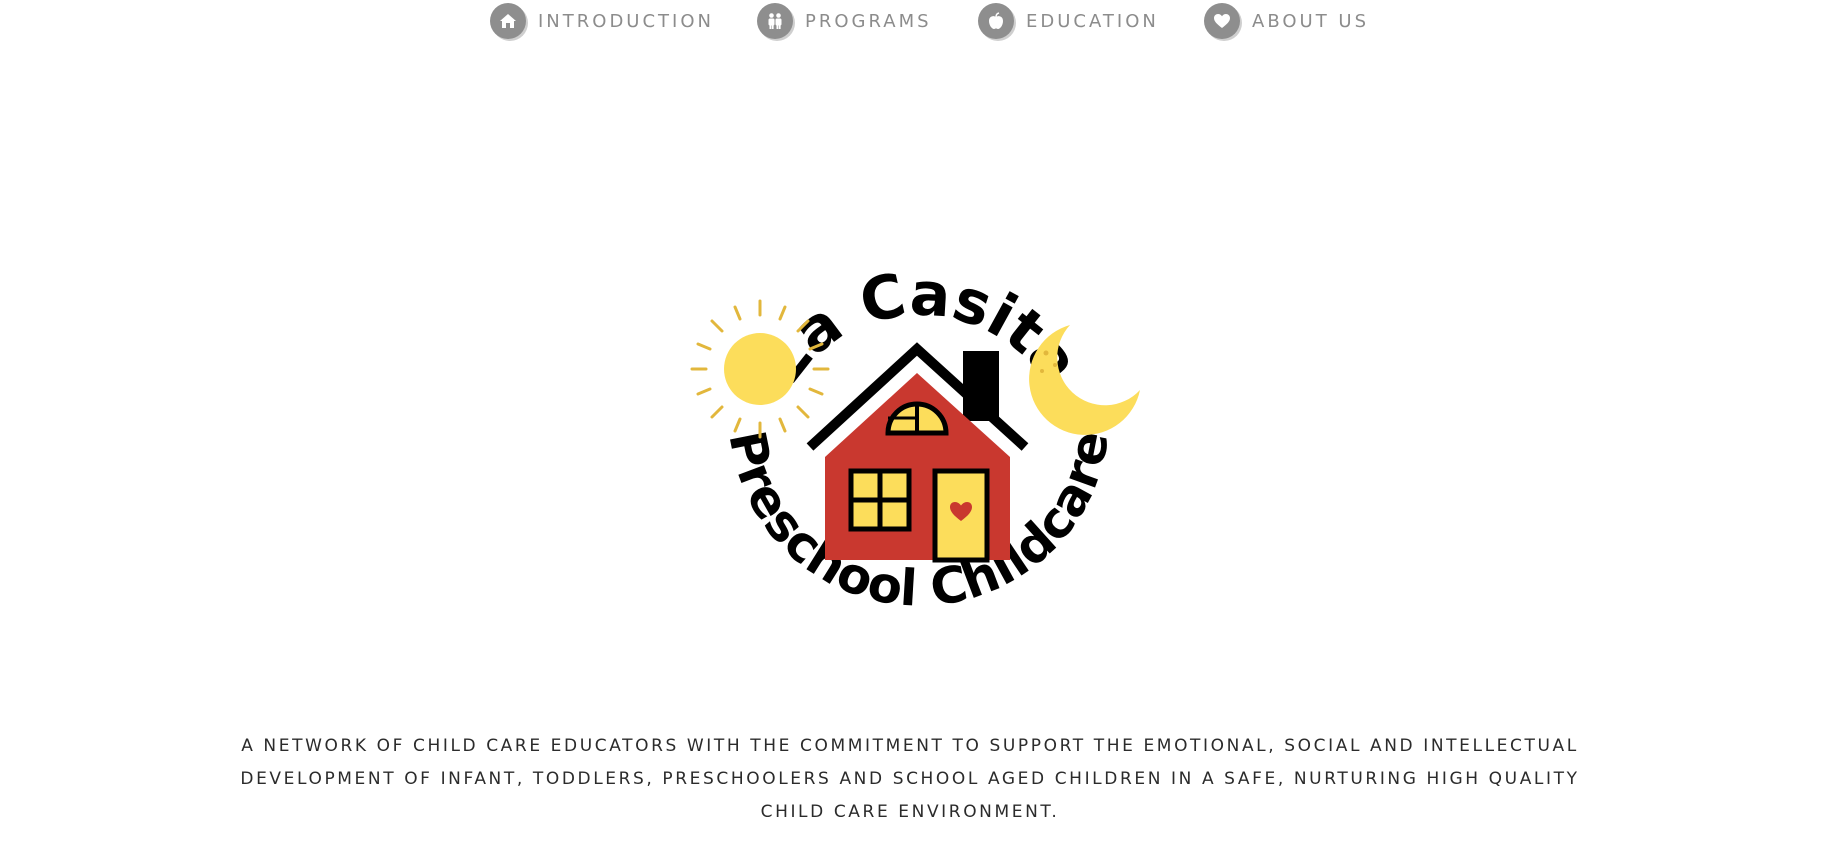 This screenshot has width=1843, height=863. Describe the element at coordinates (868, 21) in the screenshot. I see `nav-label-programs: PROGRAMS` at that location.